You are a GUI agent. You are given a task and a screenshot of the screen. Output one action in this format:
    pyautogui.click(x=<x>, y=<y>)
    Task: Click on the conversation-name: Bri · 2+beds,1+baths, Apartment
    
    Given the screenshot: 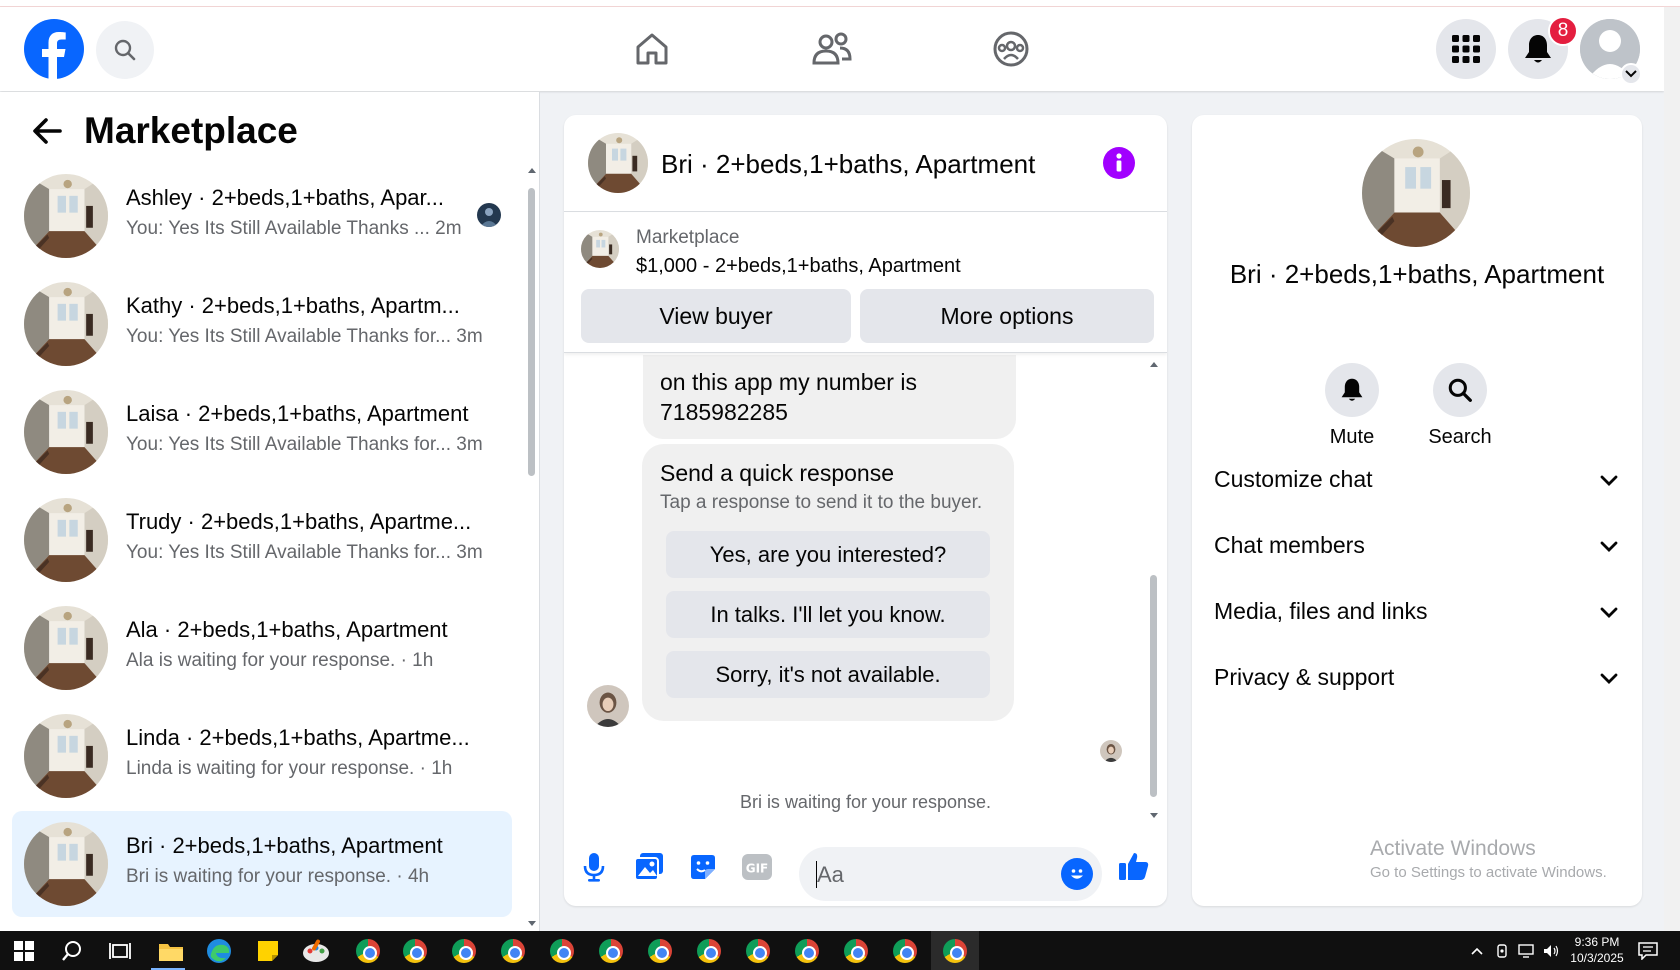 What is the action you would take?
    pyautogui.click(x=284, y=845)
    